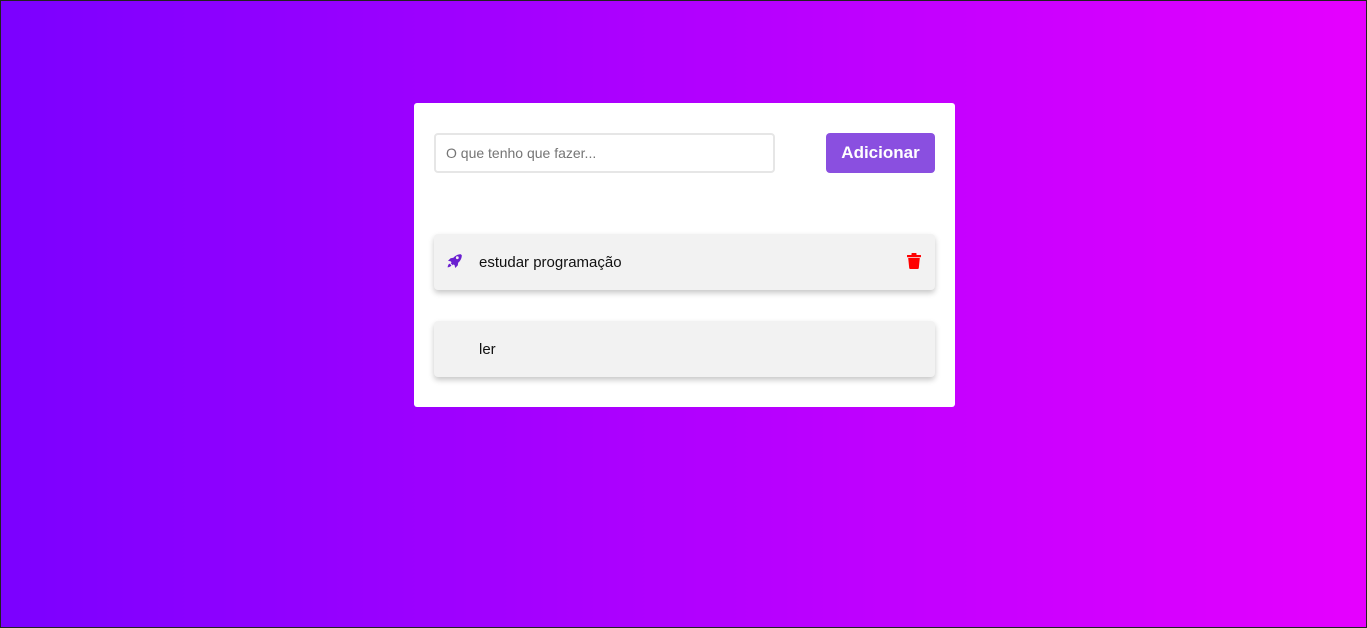 This screenshot has height=628, width=1367. I want to click on task-input, so click(604, 153).